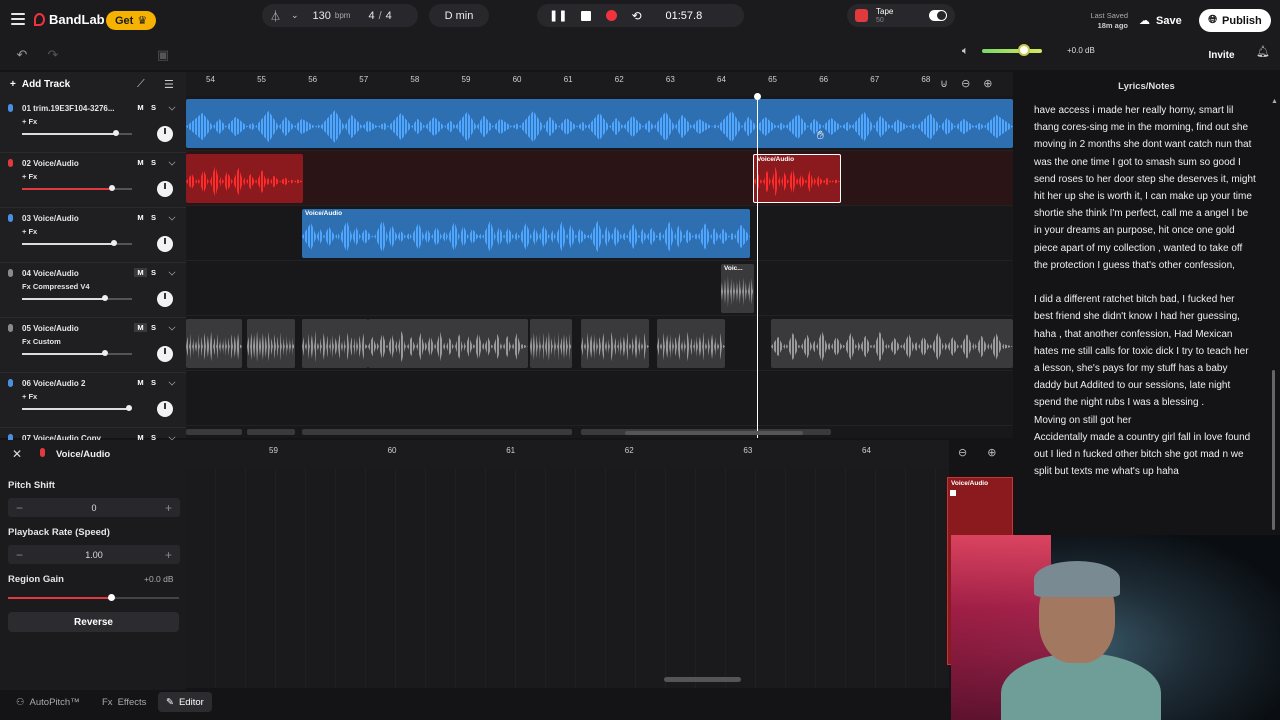  I want to click on wand-icon: ⟋, so click(141, 84).